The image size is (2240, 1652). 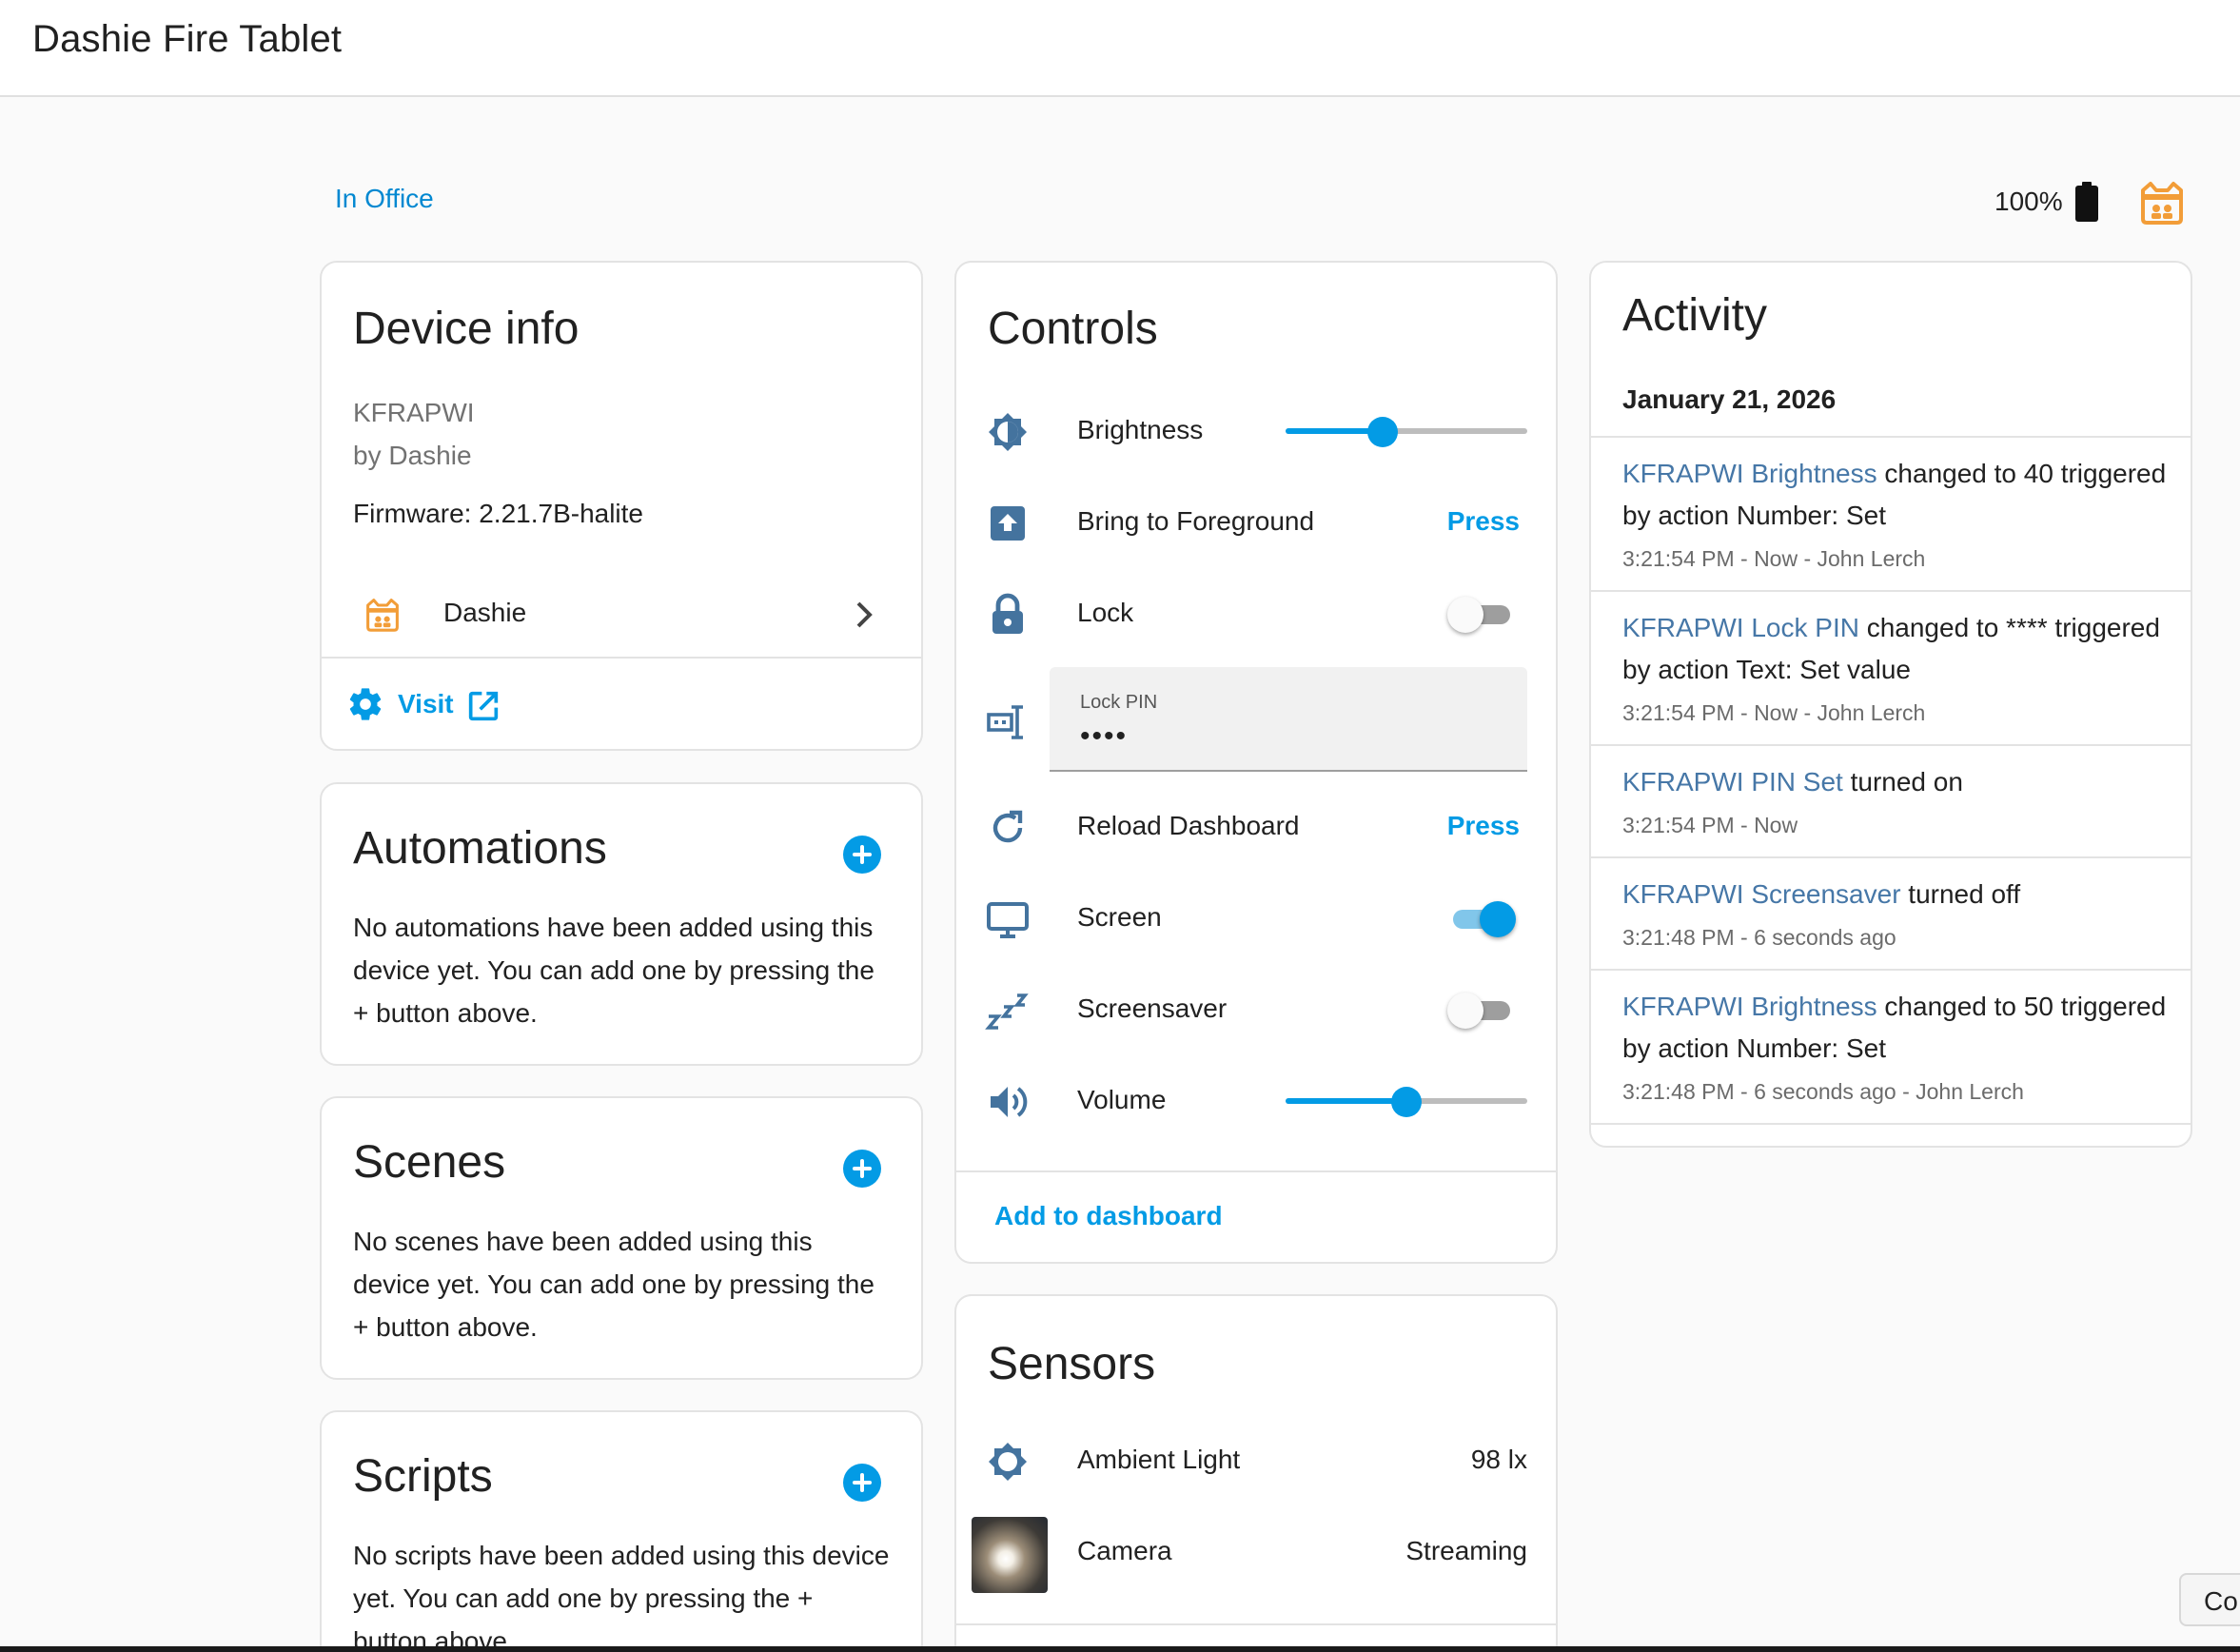 What do you see at coordinates (1005, 722) in the screenshot?
I see `pin-icon` at bounding box center [1005, 722].